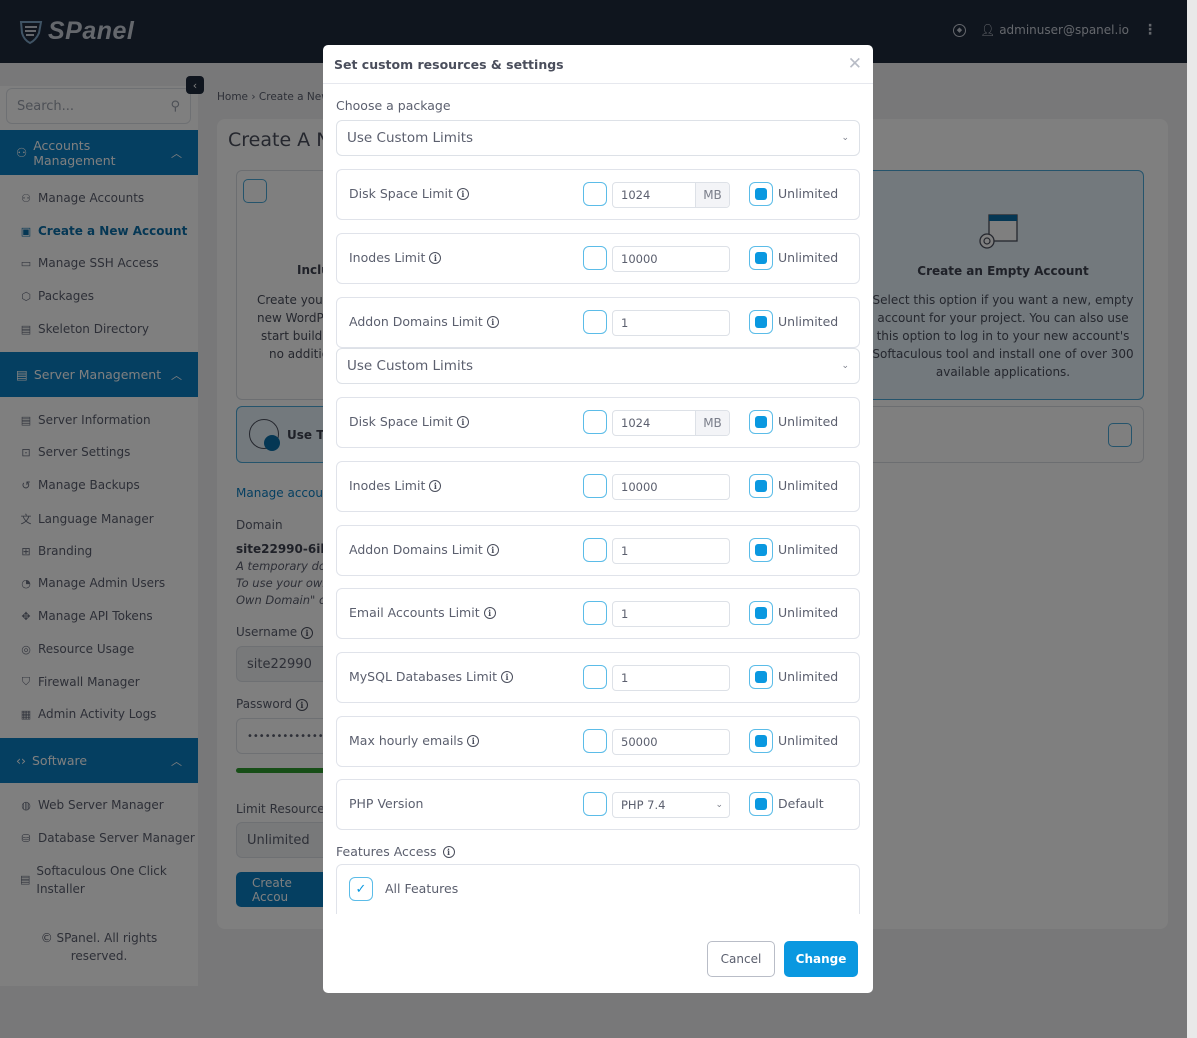  What do you see at coordinates (598, 138) in the screenshot?
I see `package-select: Use Custom Limits ⌄` at bounding box center [598, 138].